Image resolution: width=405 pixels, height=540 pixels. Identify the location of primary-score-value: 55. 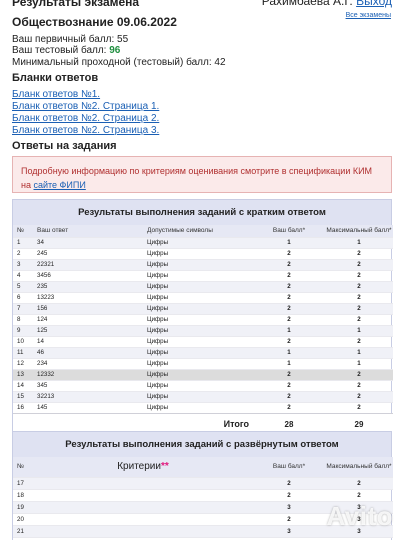
(123, 39).